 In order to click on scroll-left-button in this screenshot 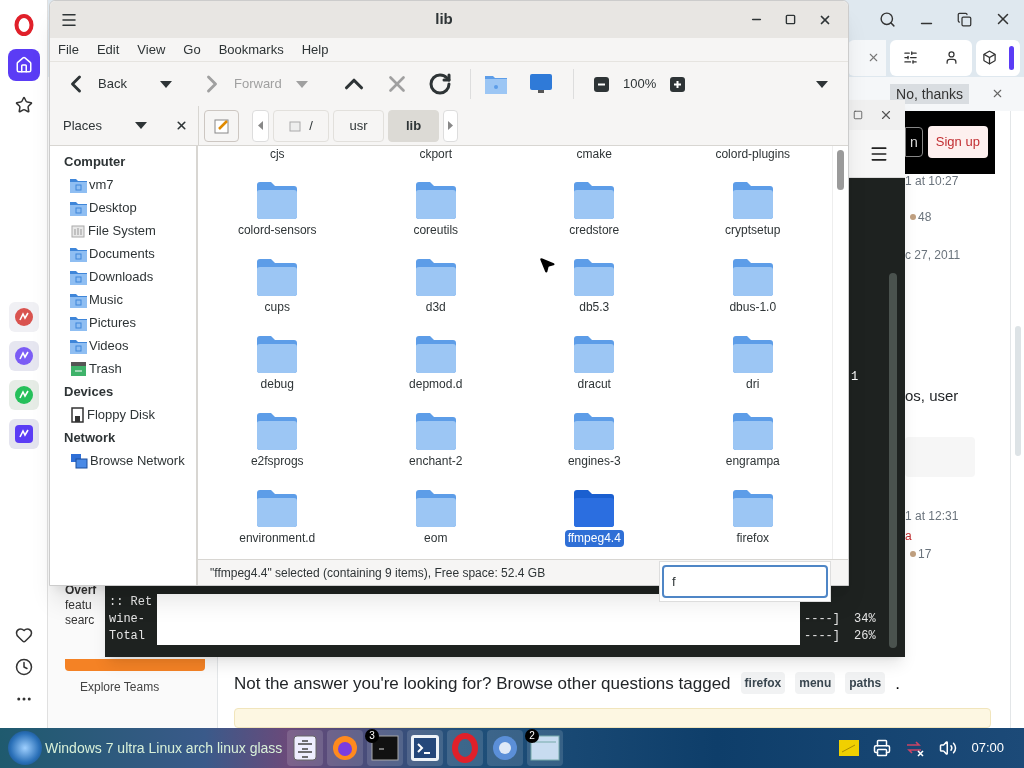, I will do `click(260, 125)`.